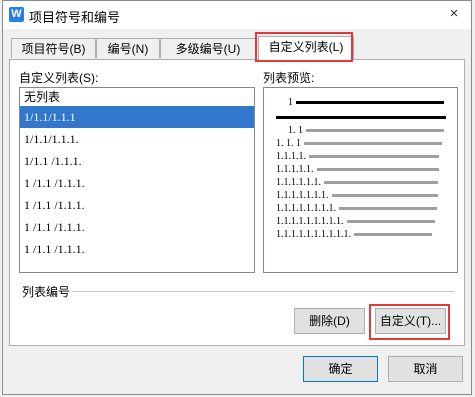 Image resolution: width=475 pixels, height=397 pixels. What do you see at coordinates (137, 97) in the screenshot?
I see `list-item: 无列表` at bounding box center [137, 97].